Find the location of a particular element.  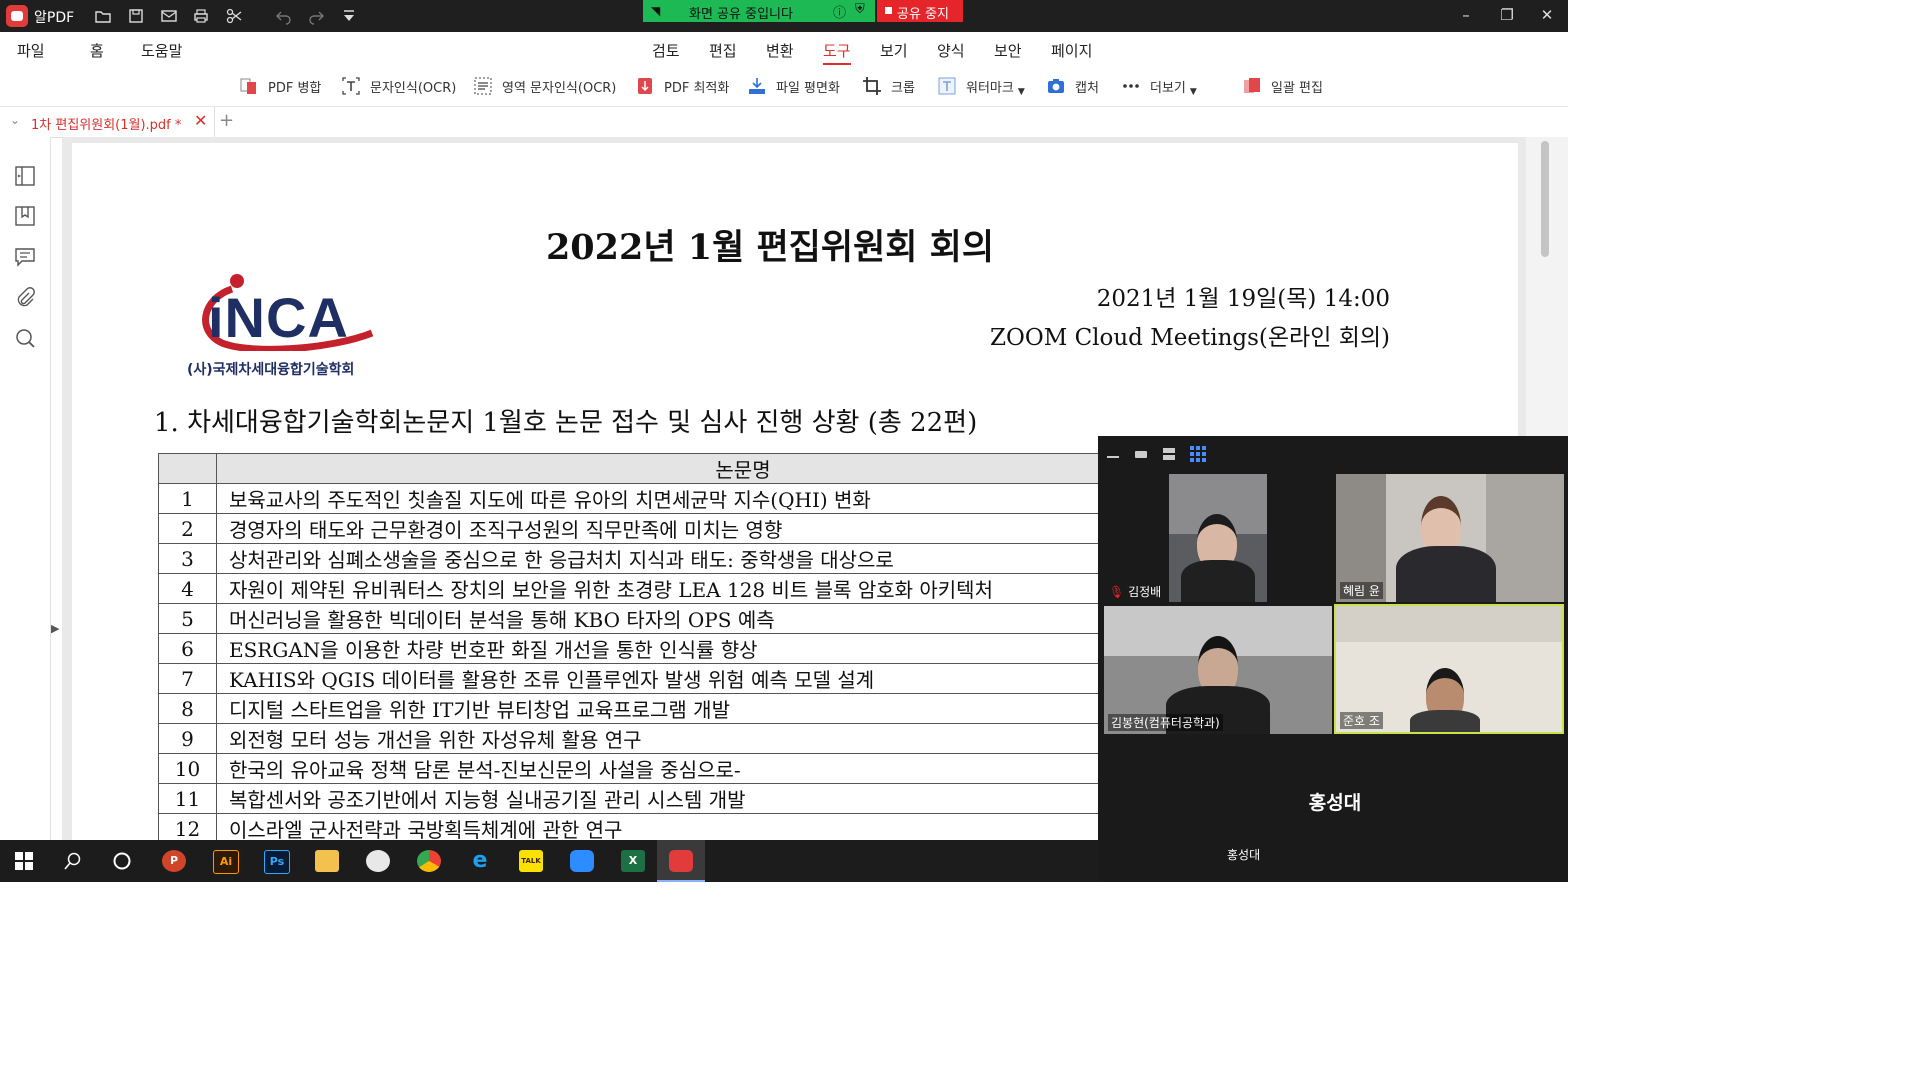

cut-icon is located at coordinates (234, 16).